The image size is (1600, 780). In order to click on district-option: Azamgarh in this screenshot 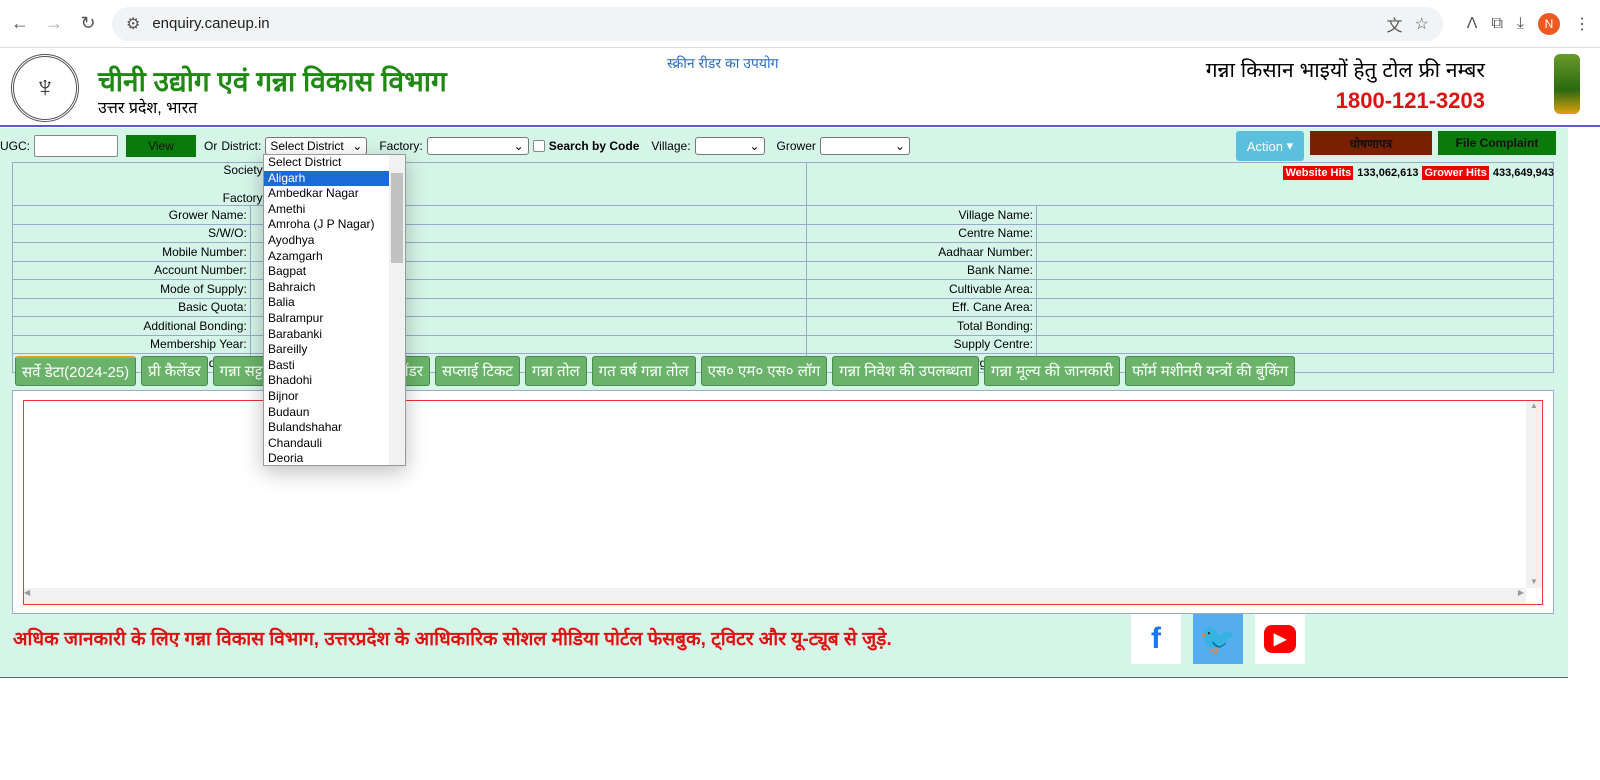, I will do `click(327, 257)`.